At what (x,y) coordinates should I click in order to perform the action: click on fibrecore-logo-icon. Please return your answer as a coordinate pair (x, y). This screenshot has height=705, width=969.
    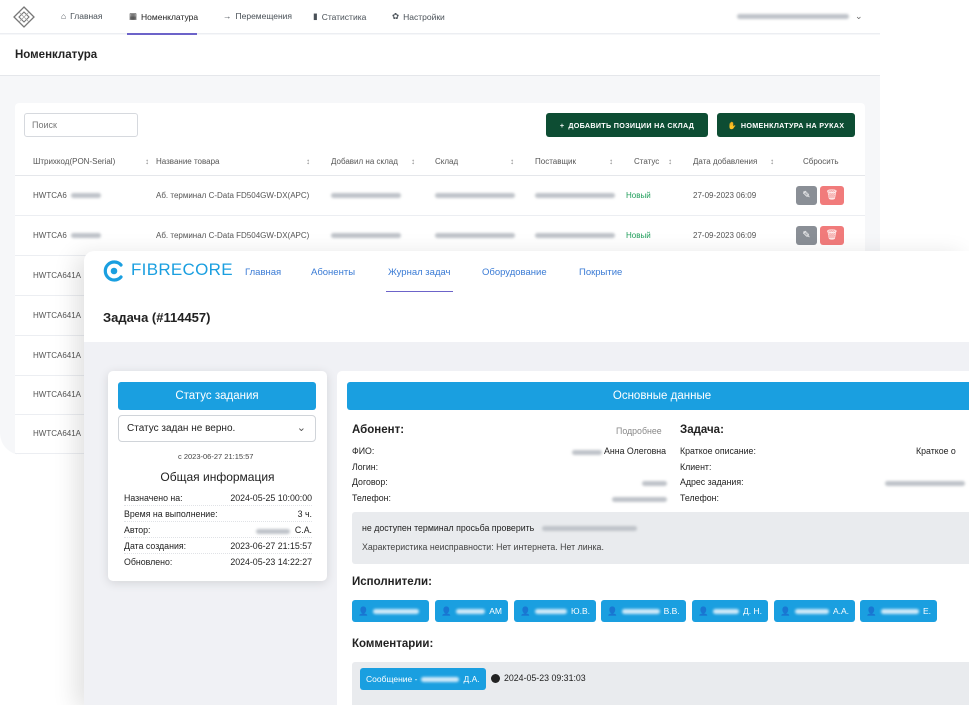
    Looking at the image, I should click on (114, 271).